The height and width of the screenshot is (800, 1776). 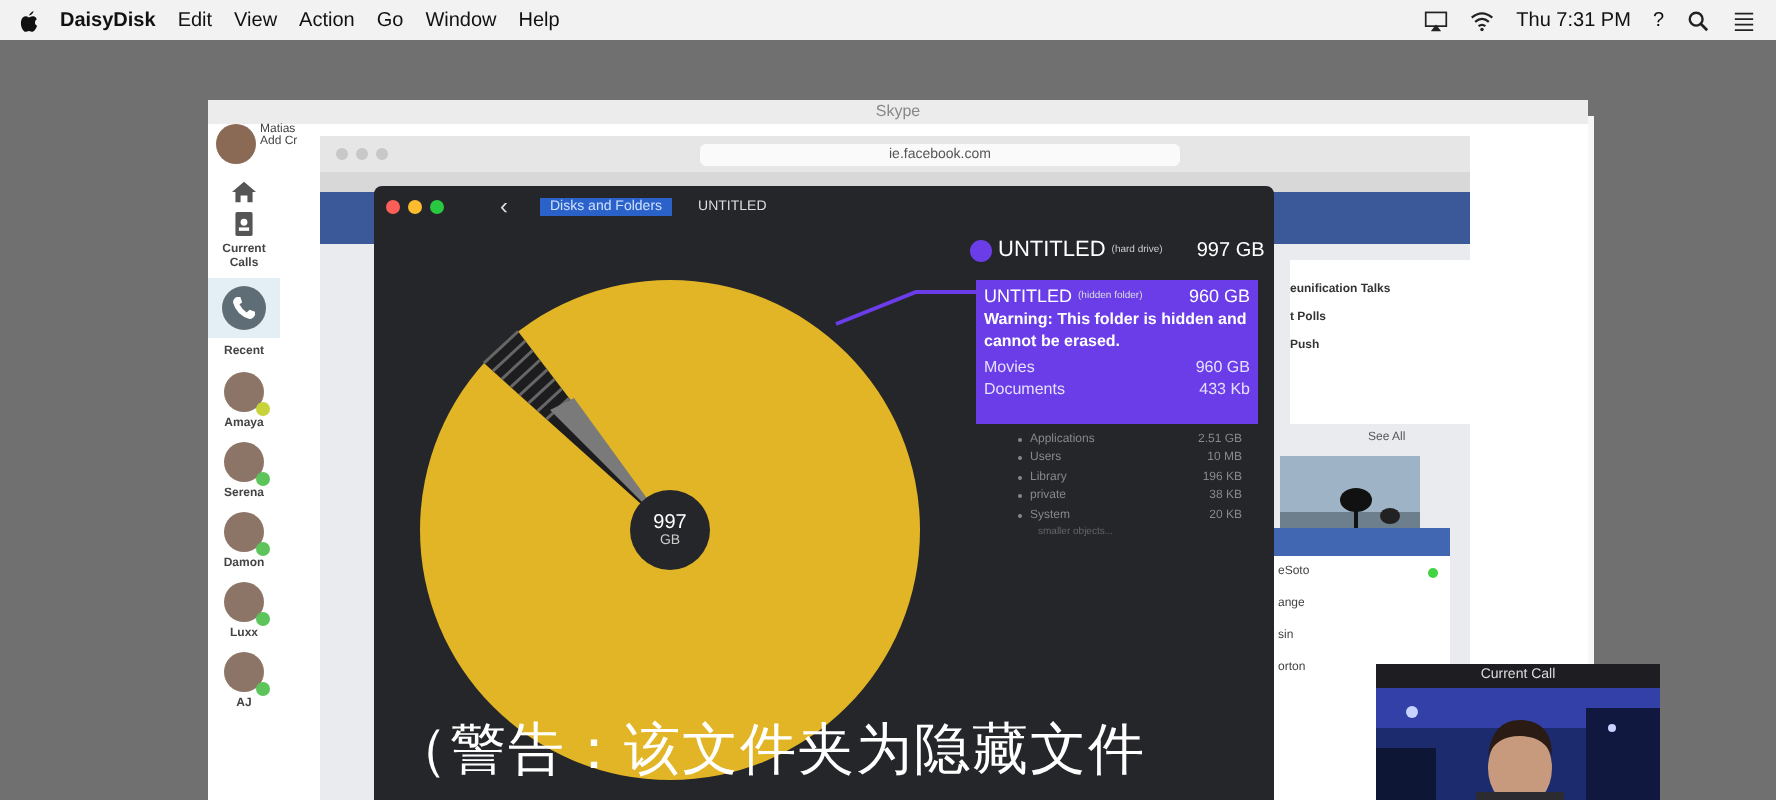 I want to click on drive-size: 997 GB, so click(x=1230, y=250).